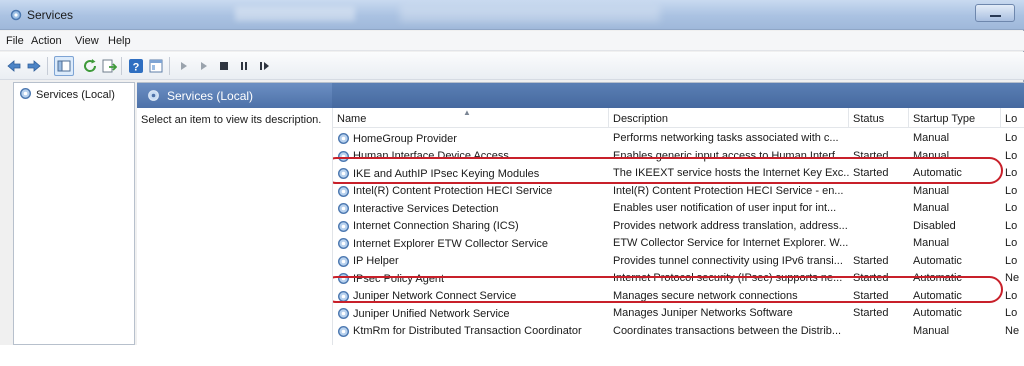  What do you see at coordinates (156, 66) in the screenshot?
I see `properties-icon` at bounding box center [156, 66].